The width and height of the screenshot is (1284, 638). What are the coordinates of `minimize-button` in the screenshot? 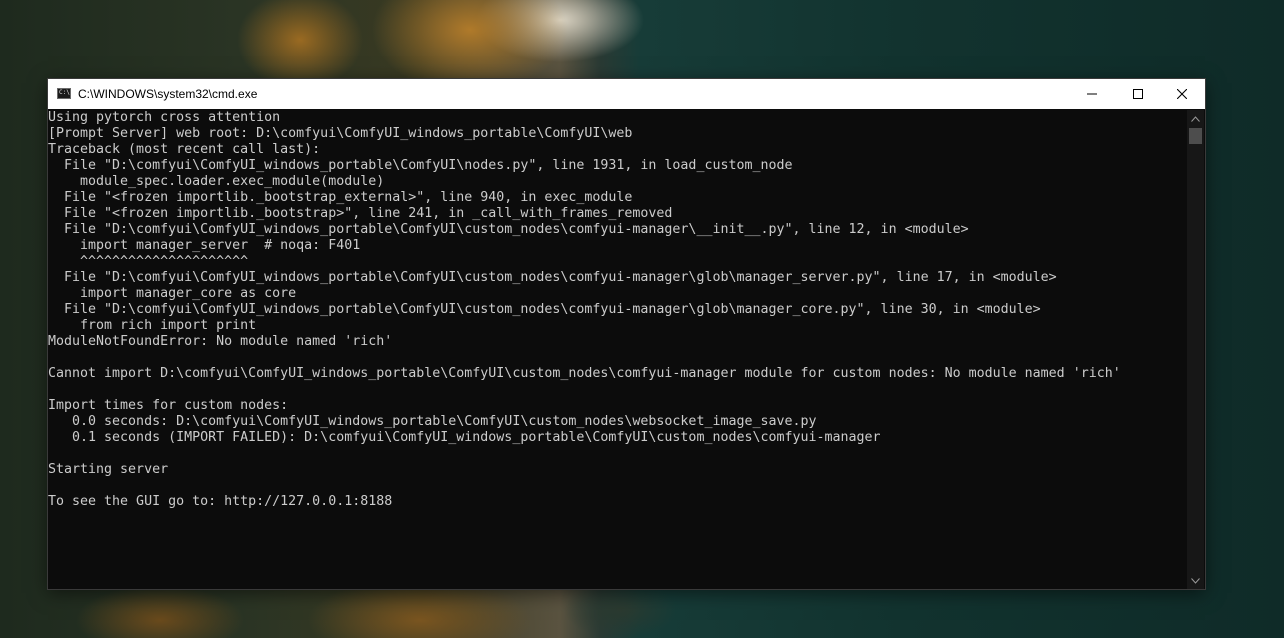 It's located at (1092, 94).